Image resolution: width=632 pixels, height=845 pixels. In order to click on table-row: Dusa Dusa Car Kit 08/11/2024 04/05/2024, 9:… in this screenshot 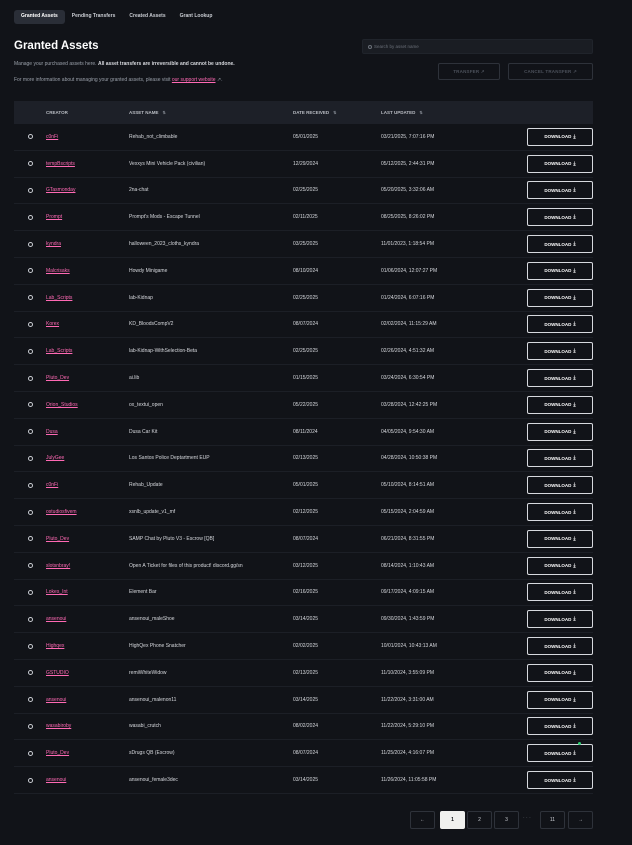, I will do `click(303, 432)`.